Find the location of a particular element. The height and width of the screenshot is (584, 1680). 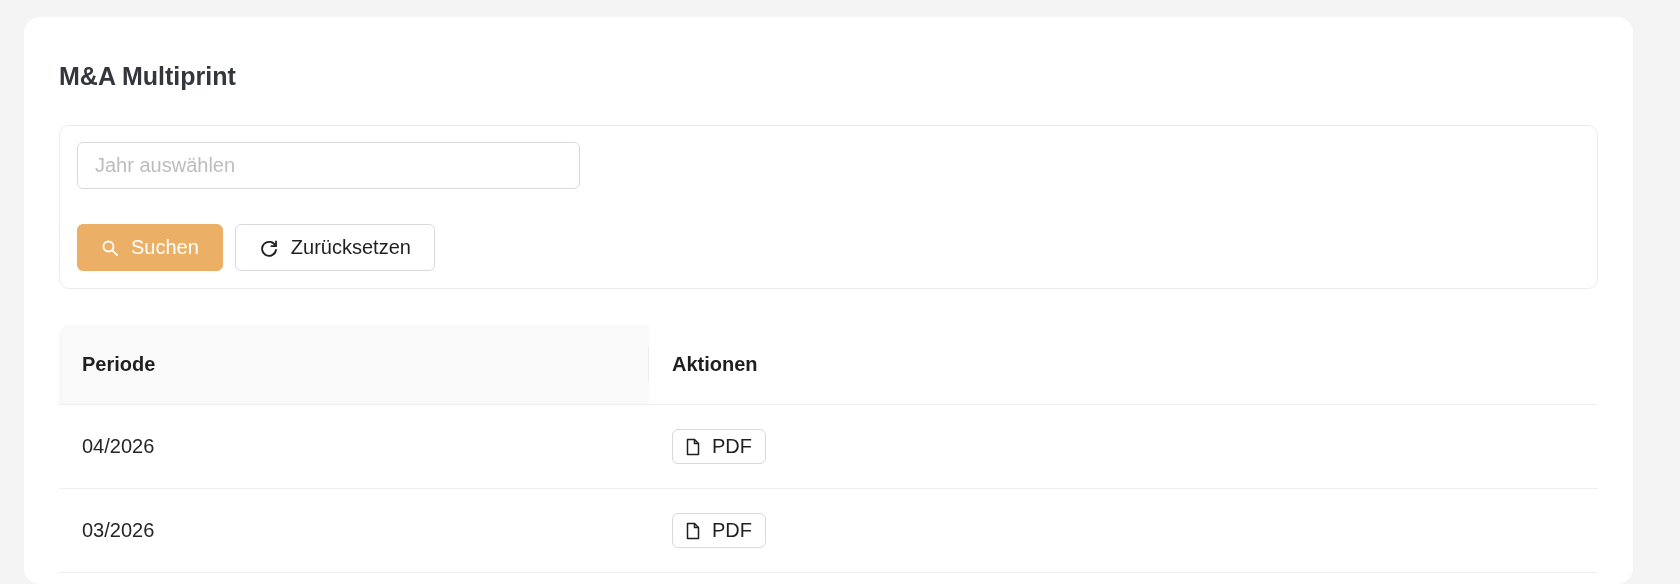

year-field: Jahr auswählen is located at coordinates (328, 165).